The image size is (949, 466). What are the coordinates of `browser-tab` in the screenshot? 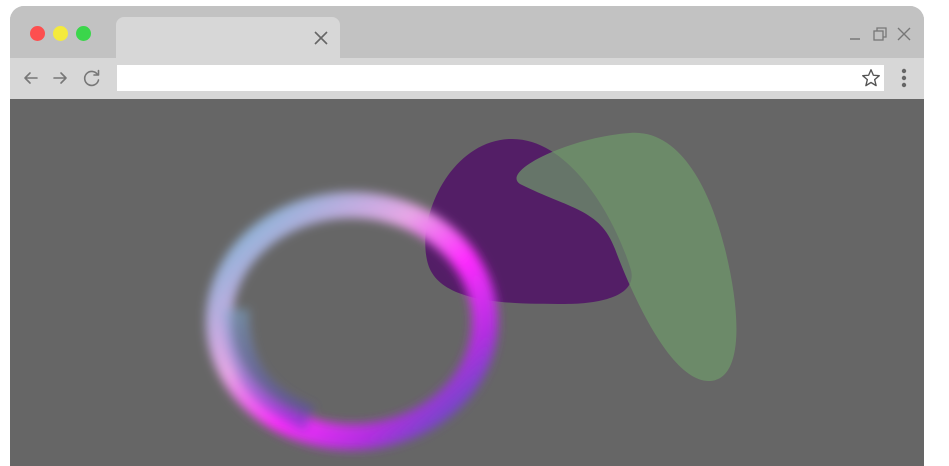 It's located at (228, 37).